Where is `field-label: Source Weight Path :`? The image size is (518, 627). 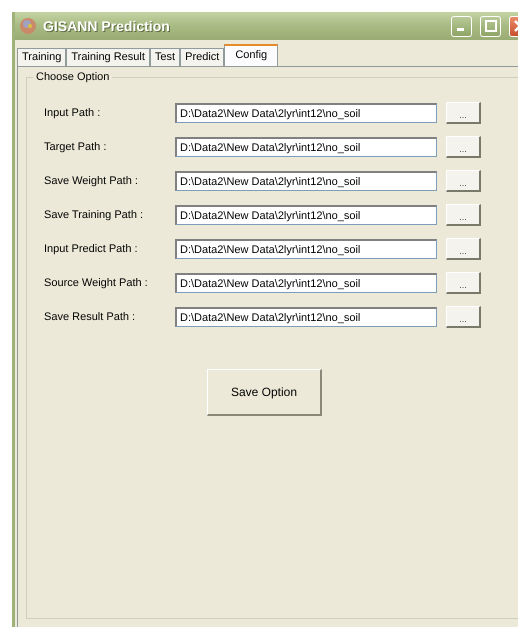
field-label: Source Weight Path : is located at coordinates (96, 283).